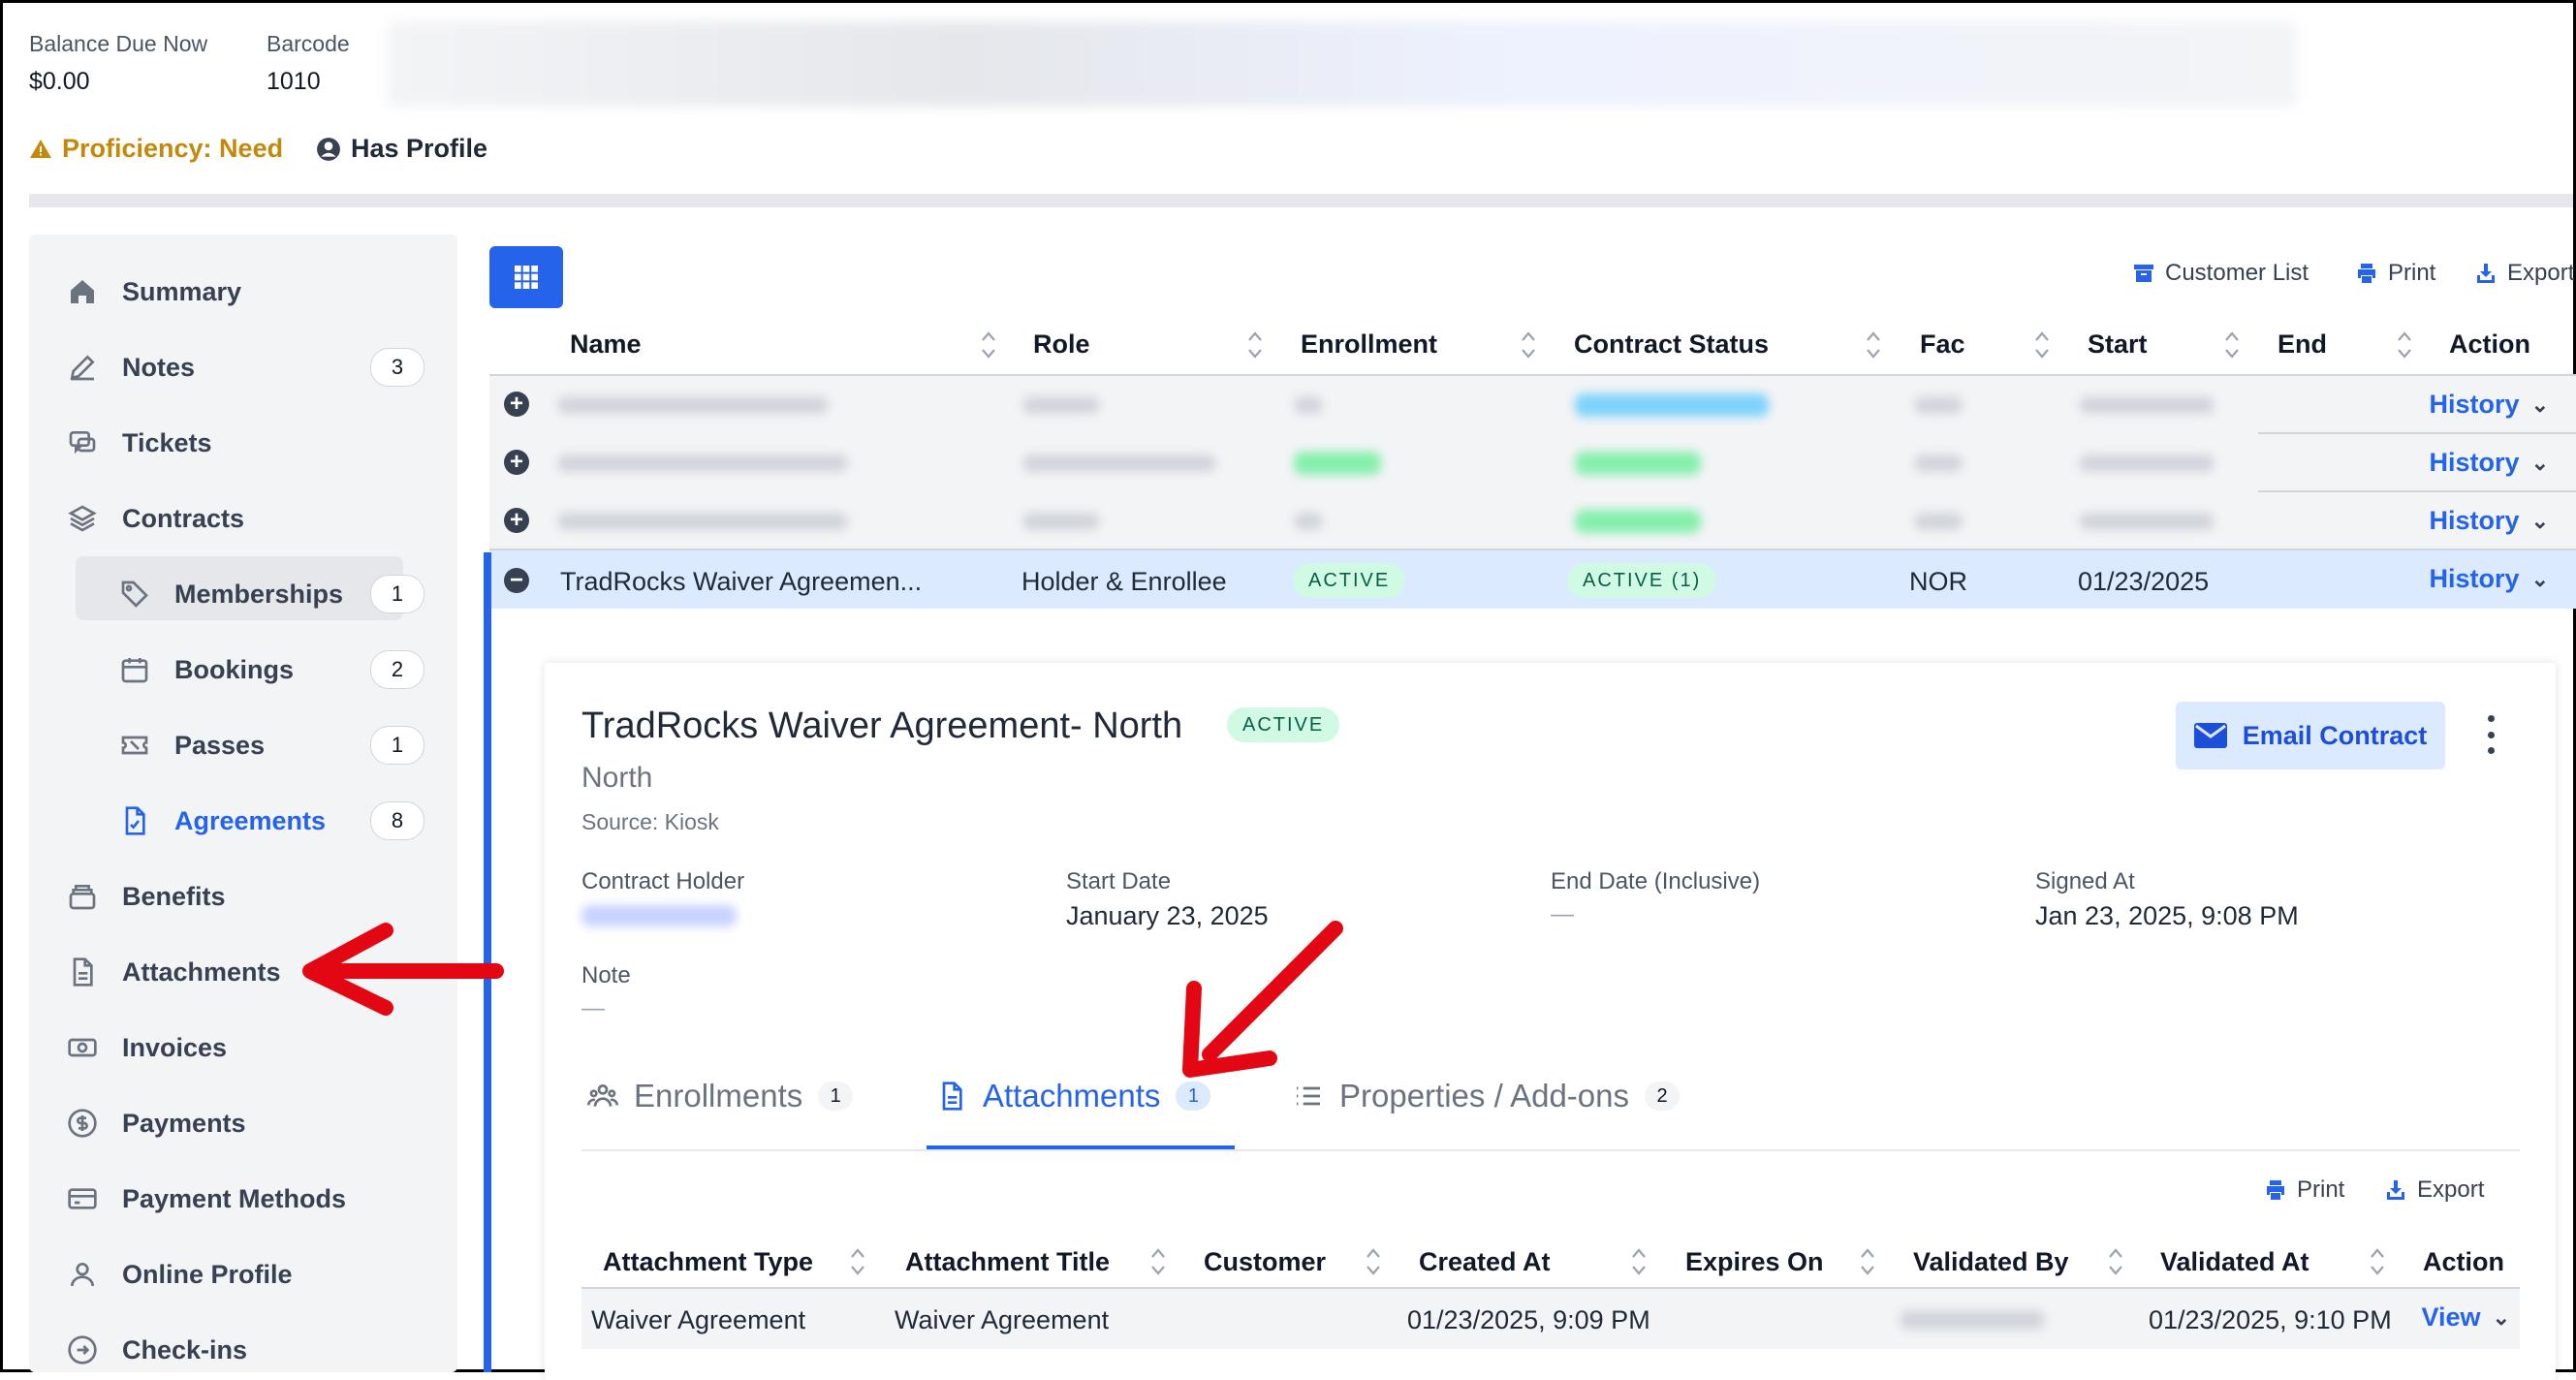  What do you see at coordinates (487, 962) in the screenshot?
I see `selected-row-indicator` at bounding box center [487, 962].